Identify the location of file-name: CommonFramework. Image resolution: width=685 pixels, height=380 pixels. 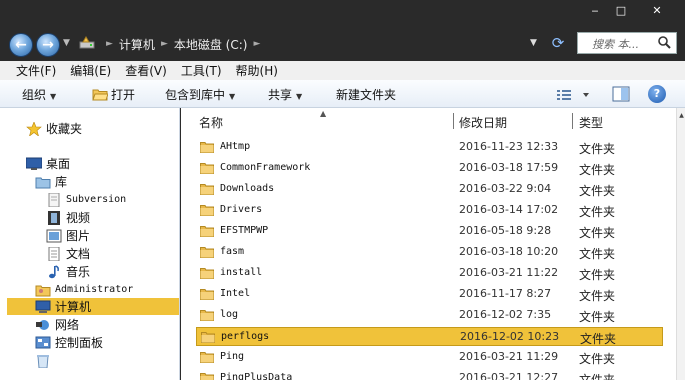
(265, 167).